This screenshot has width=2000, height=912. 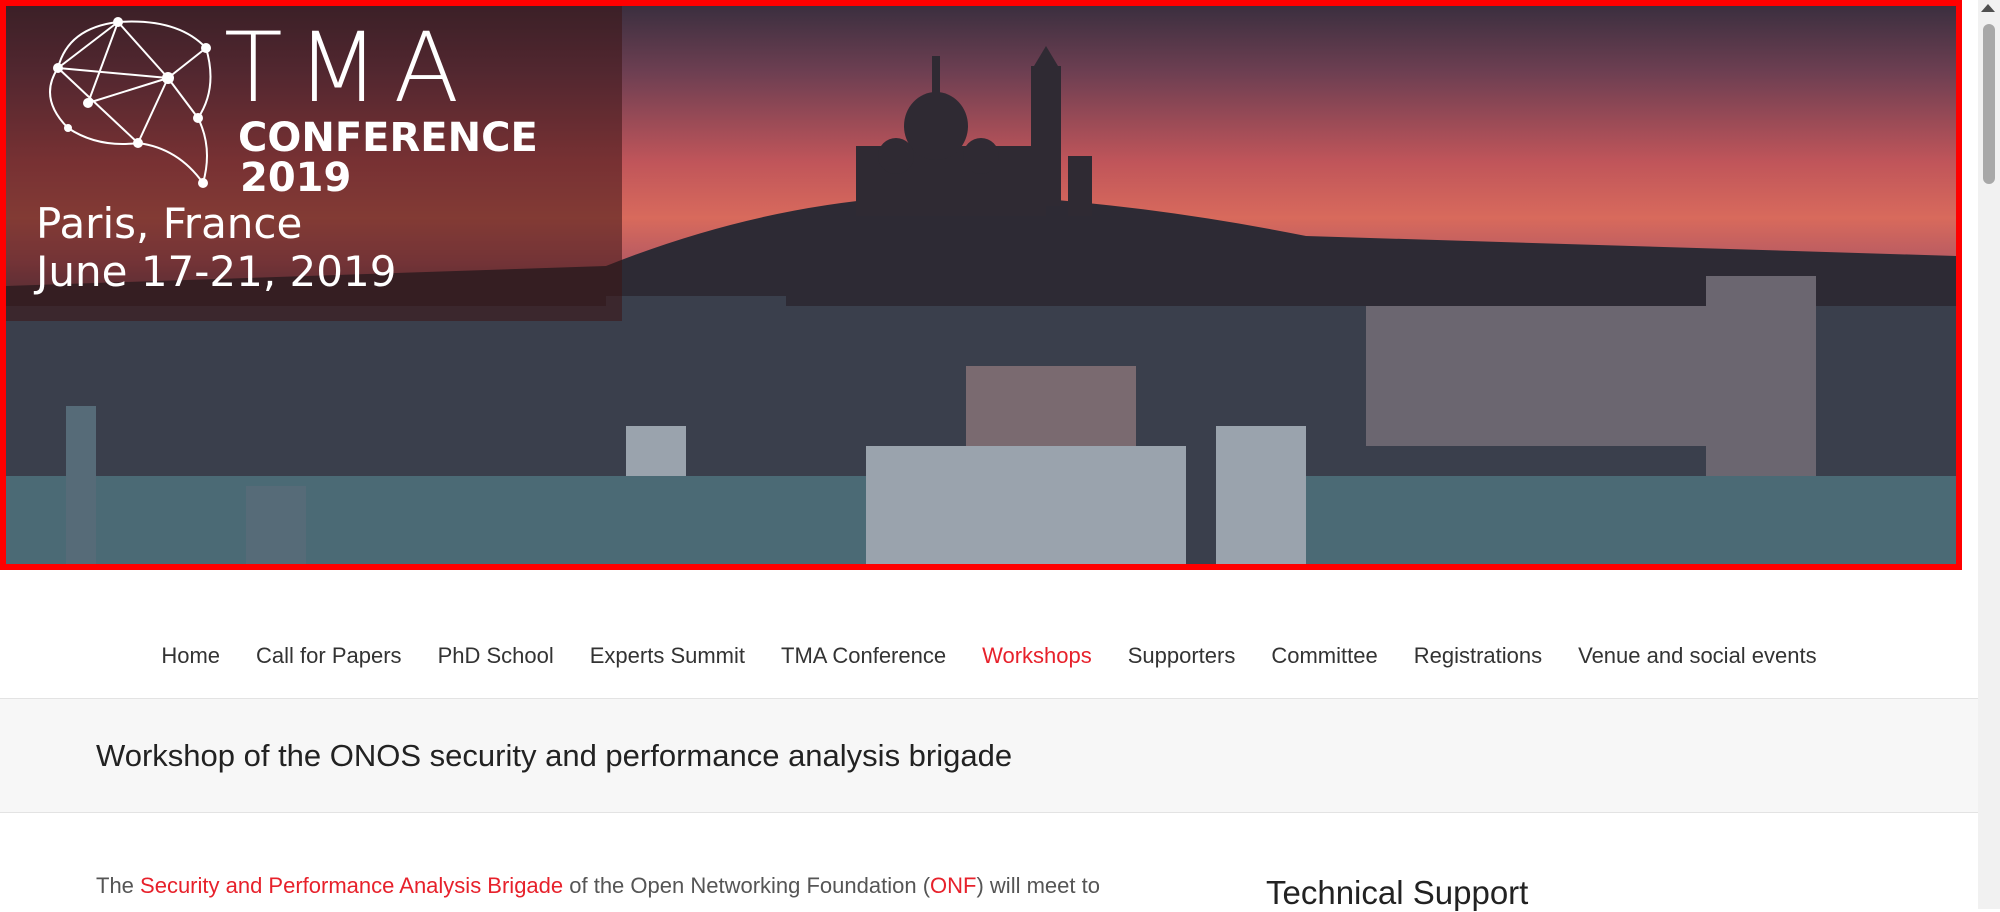 What do you see at coordinates (388, 138) in the screenshot?
I see `logo-subtitle: CONFERENCE` at bounding box center [388, 138].